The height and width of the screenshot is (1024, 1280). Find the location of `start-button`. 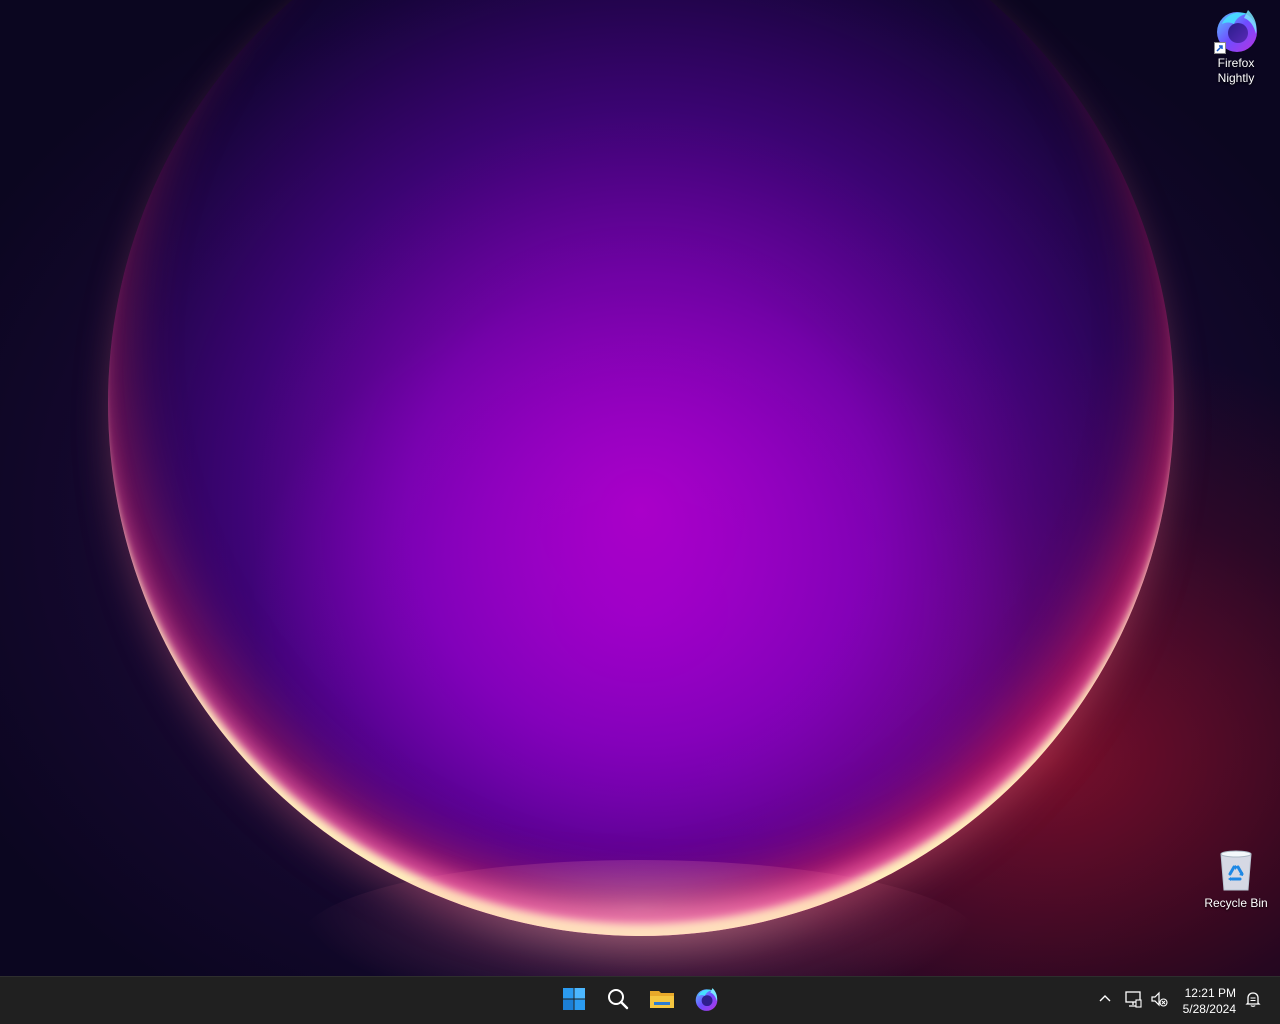

start-button is located at coordinates (574, 1001).